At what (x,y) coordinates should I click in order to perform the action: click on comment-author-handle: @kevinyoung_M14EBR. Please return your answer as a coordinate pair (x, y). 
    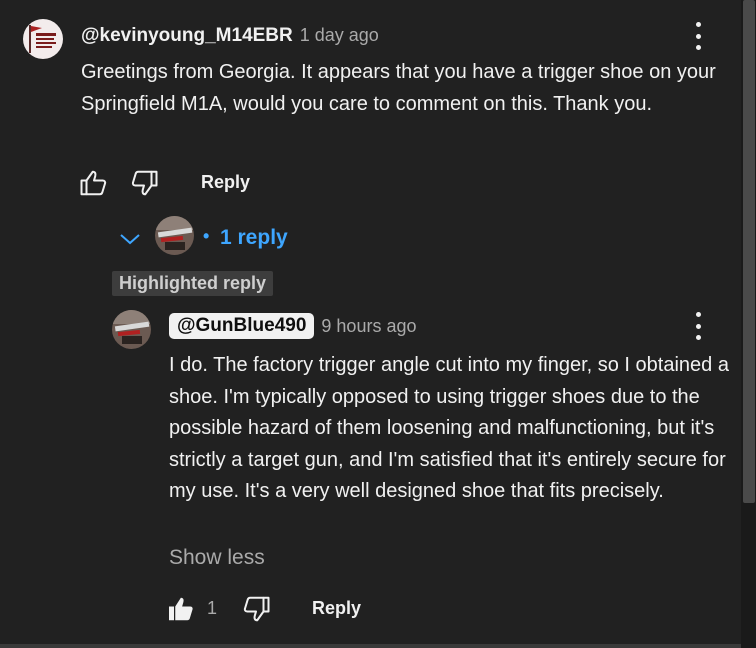
    Looking at the image, I should click on (187, 36).